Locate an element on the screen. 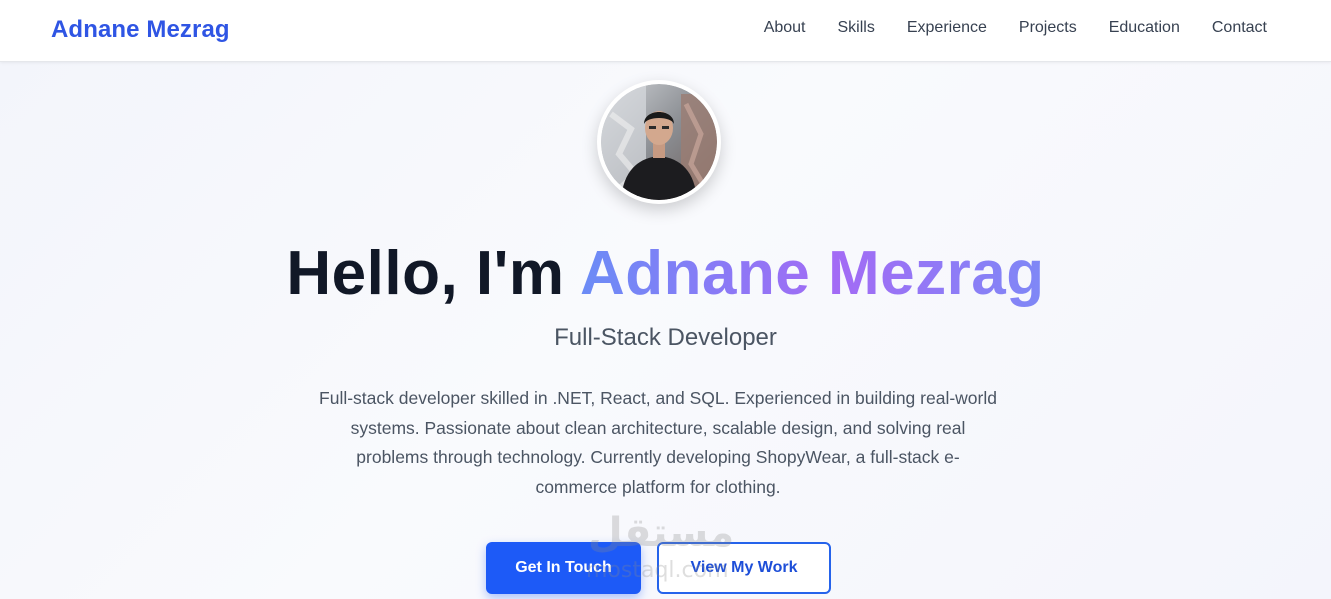 This screenshot has width=1331, height=599. nav-projects: Projects is located at coordinates (1048, 28).